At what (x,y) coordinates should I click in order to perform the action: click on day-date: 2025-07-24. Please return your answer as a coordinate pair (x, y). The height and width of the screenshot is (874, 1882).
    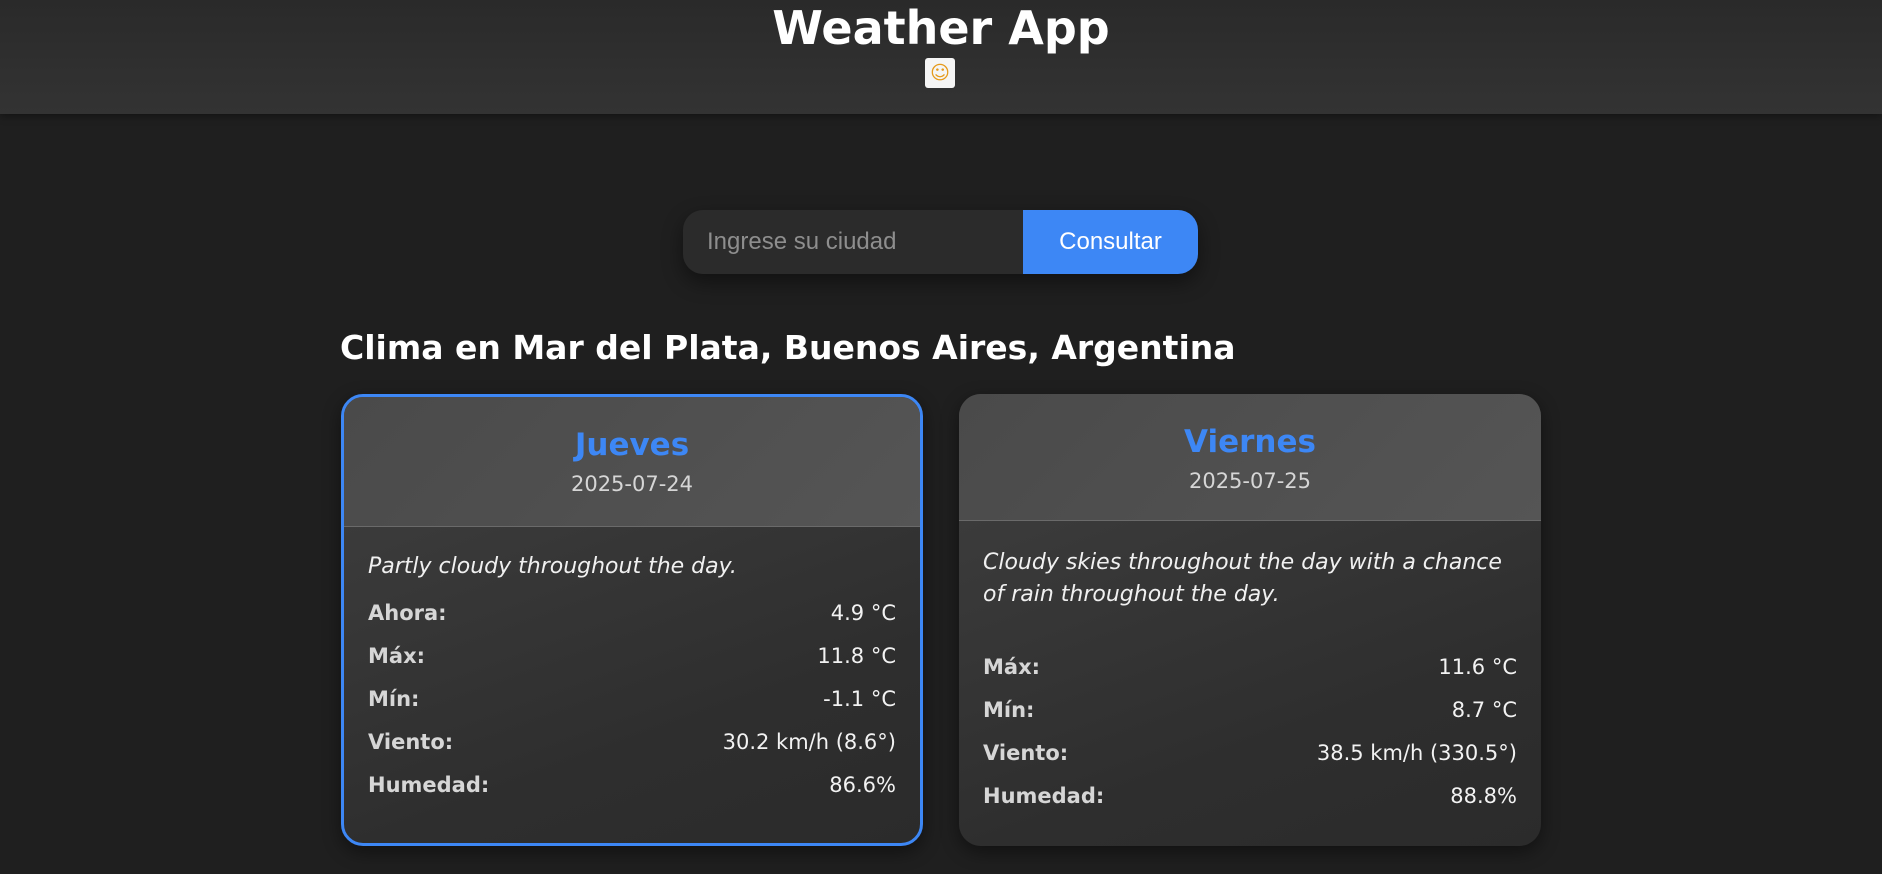
    Looking at the image, I should click on (632, 484).